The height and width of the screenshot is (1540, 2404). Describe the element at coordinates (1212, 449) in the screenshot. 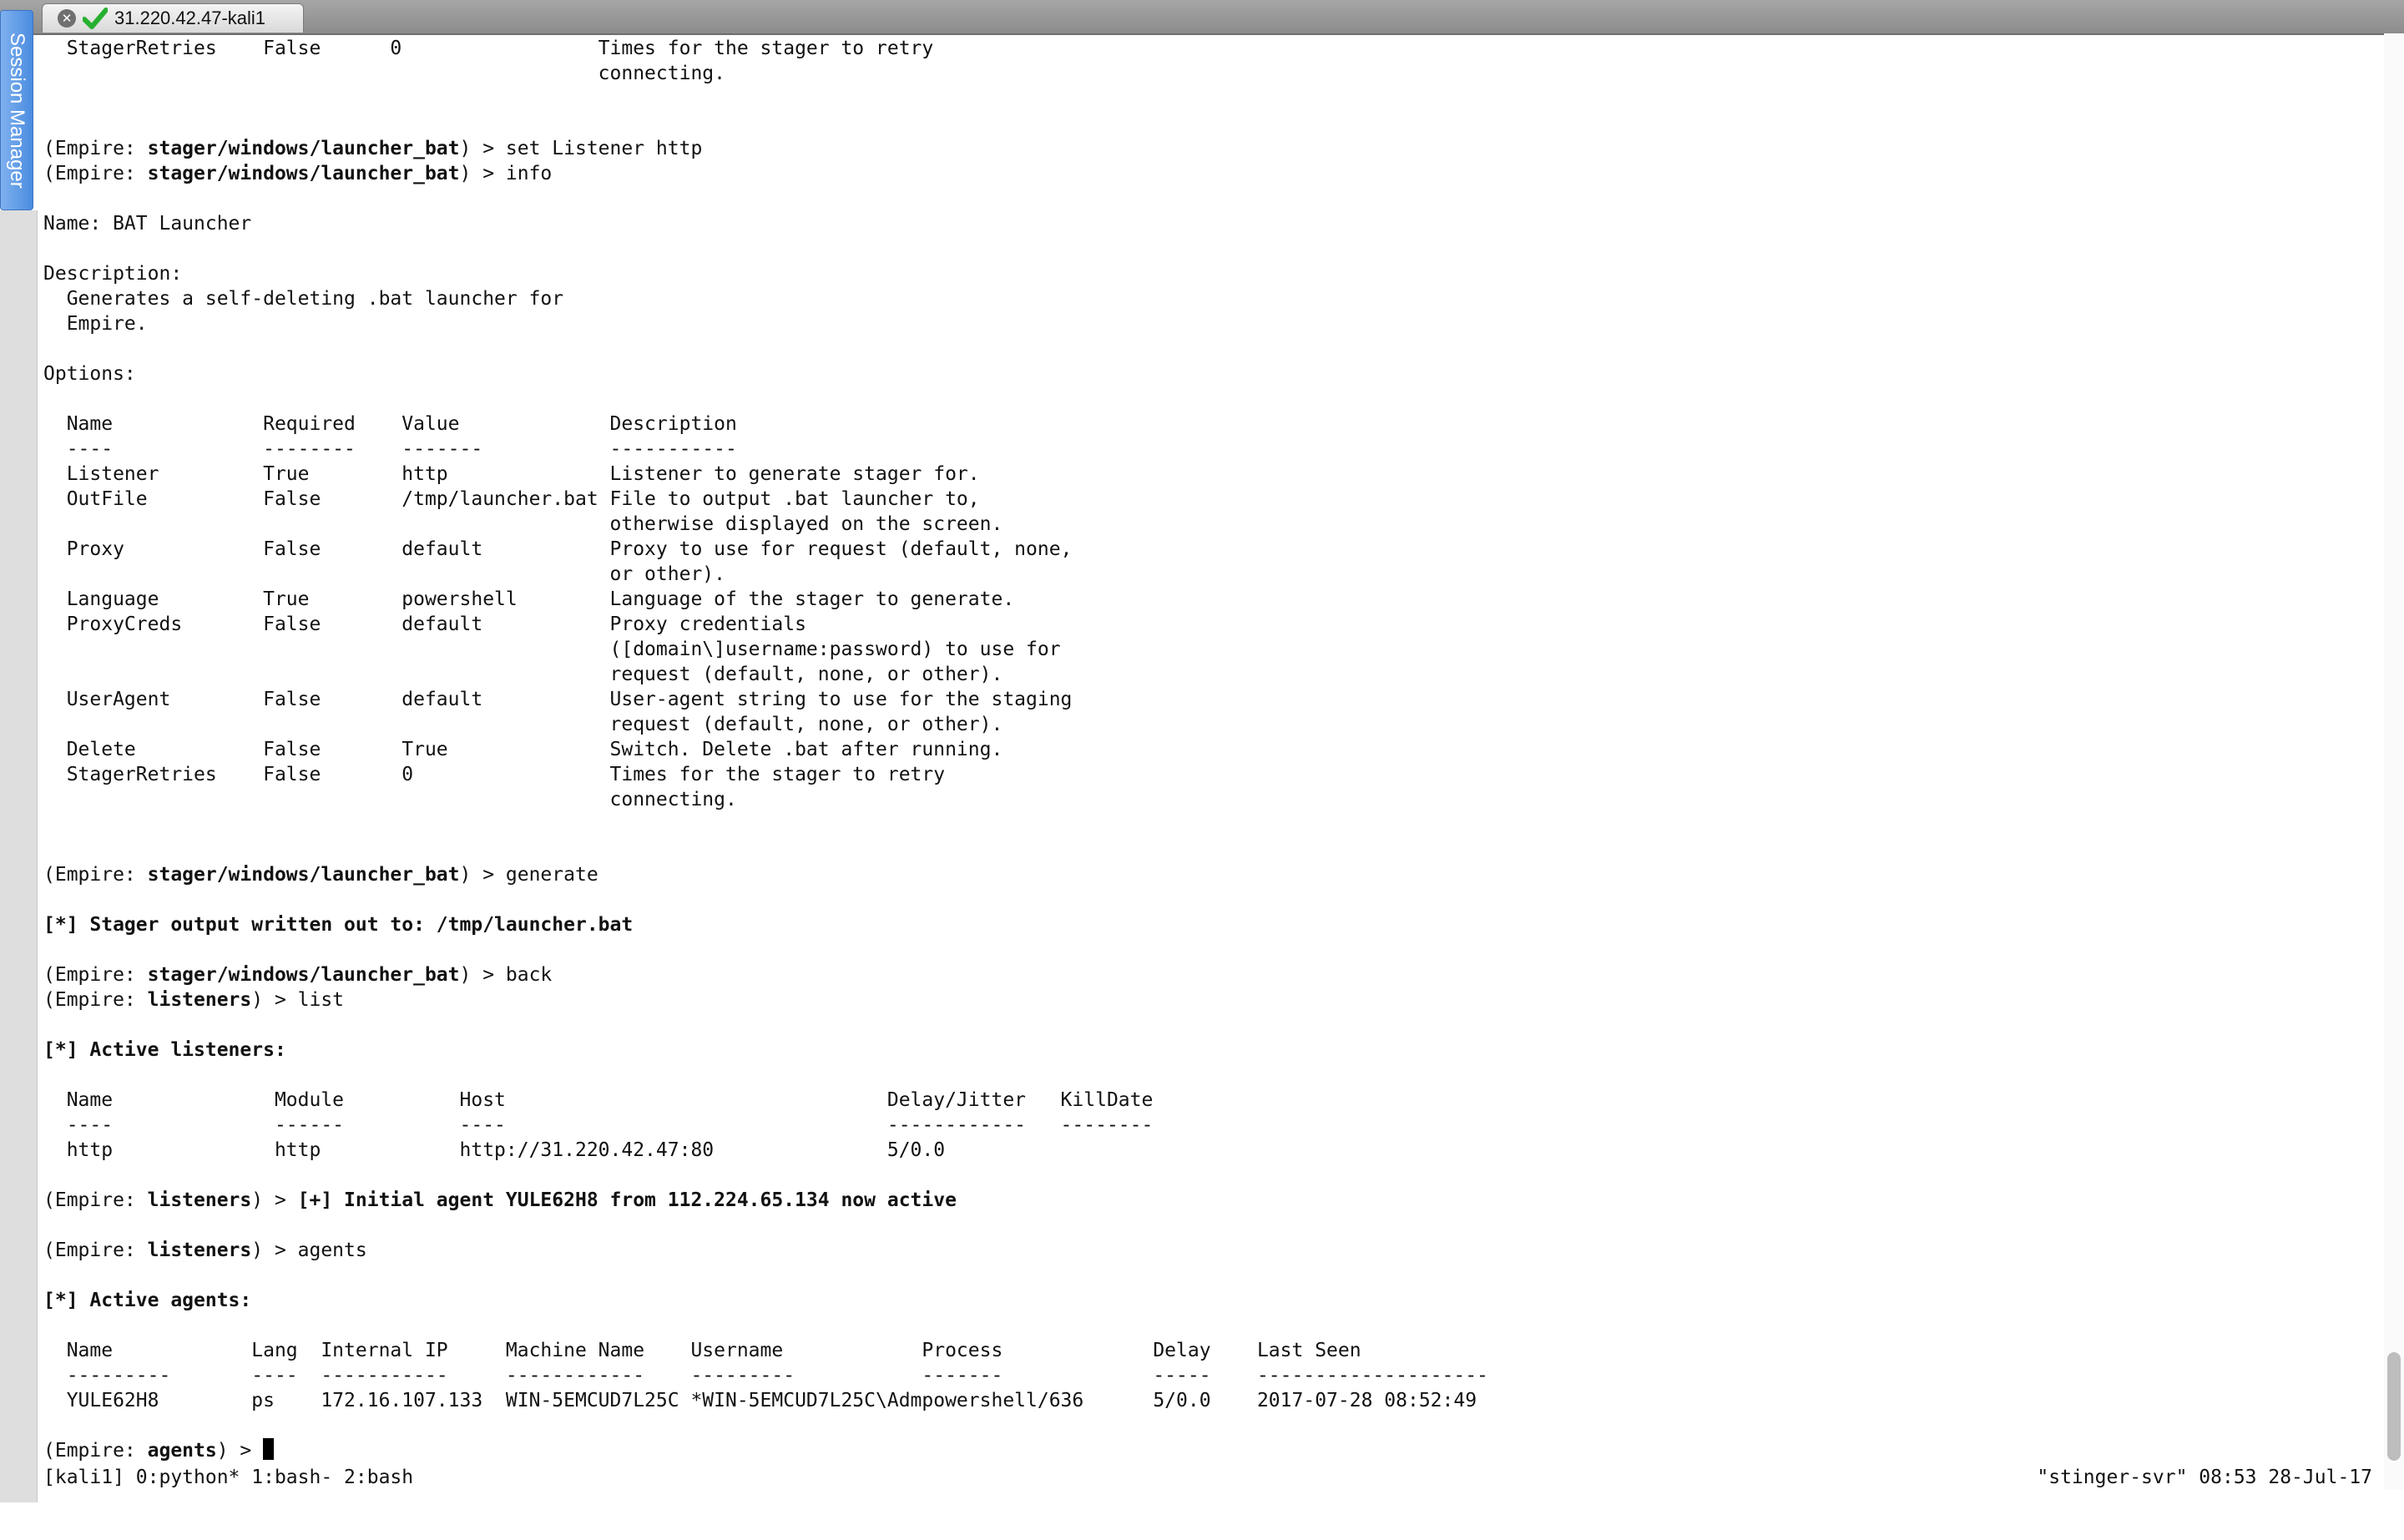

I see `terminal-line: ---- -------- ------- -----------` at that location.